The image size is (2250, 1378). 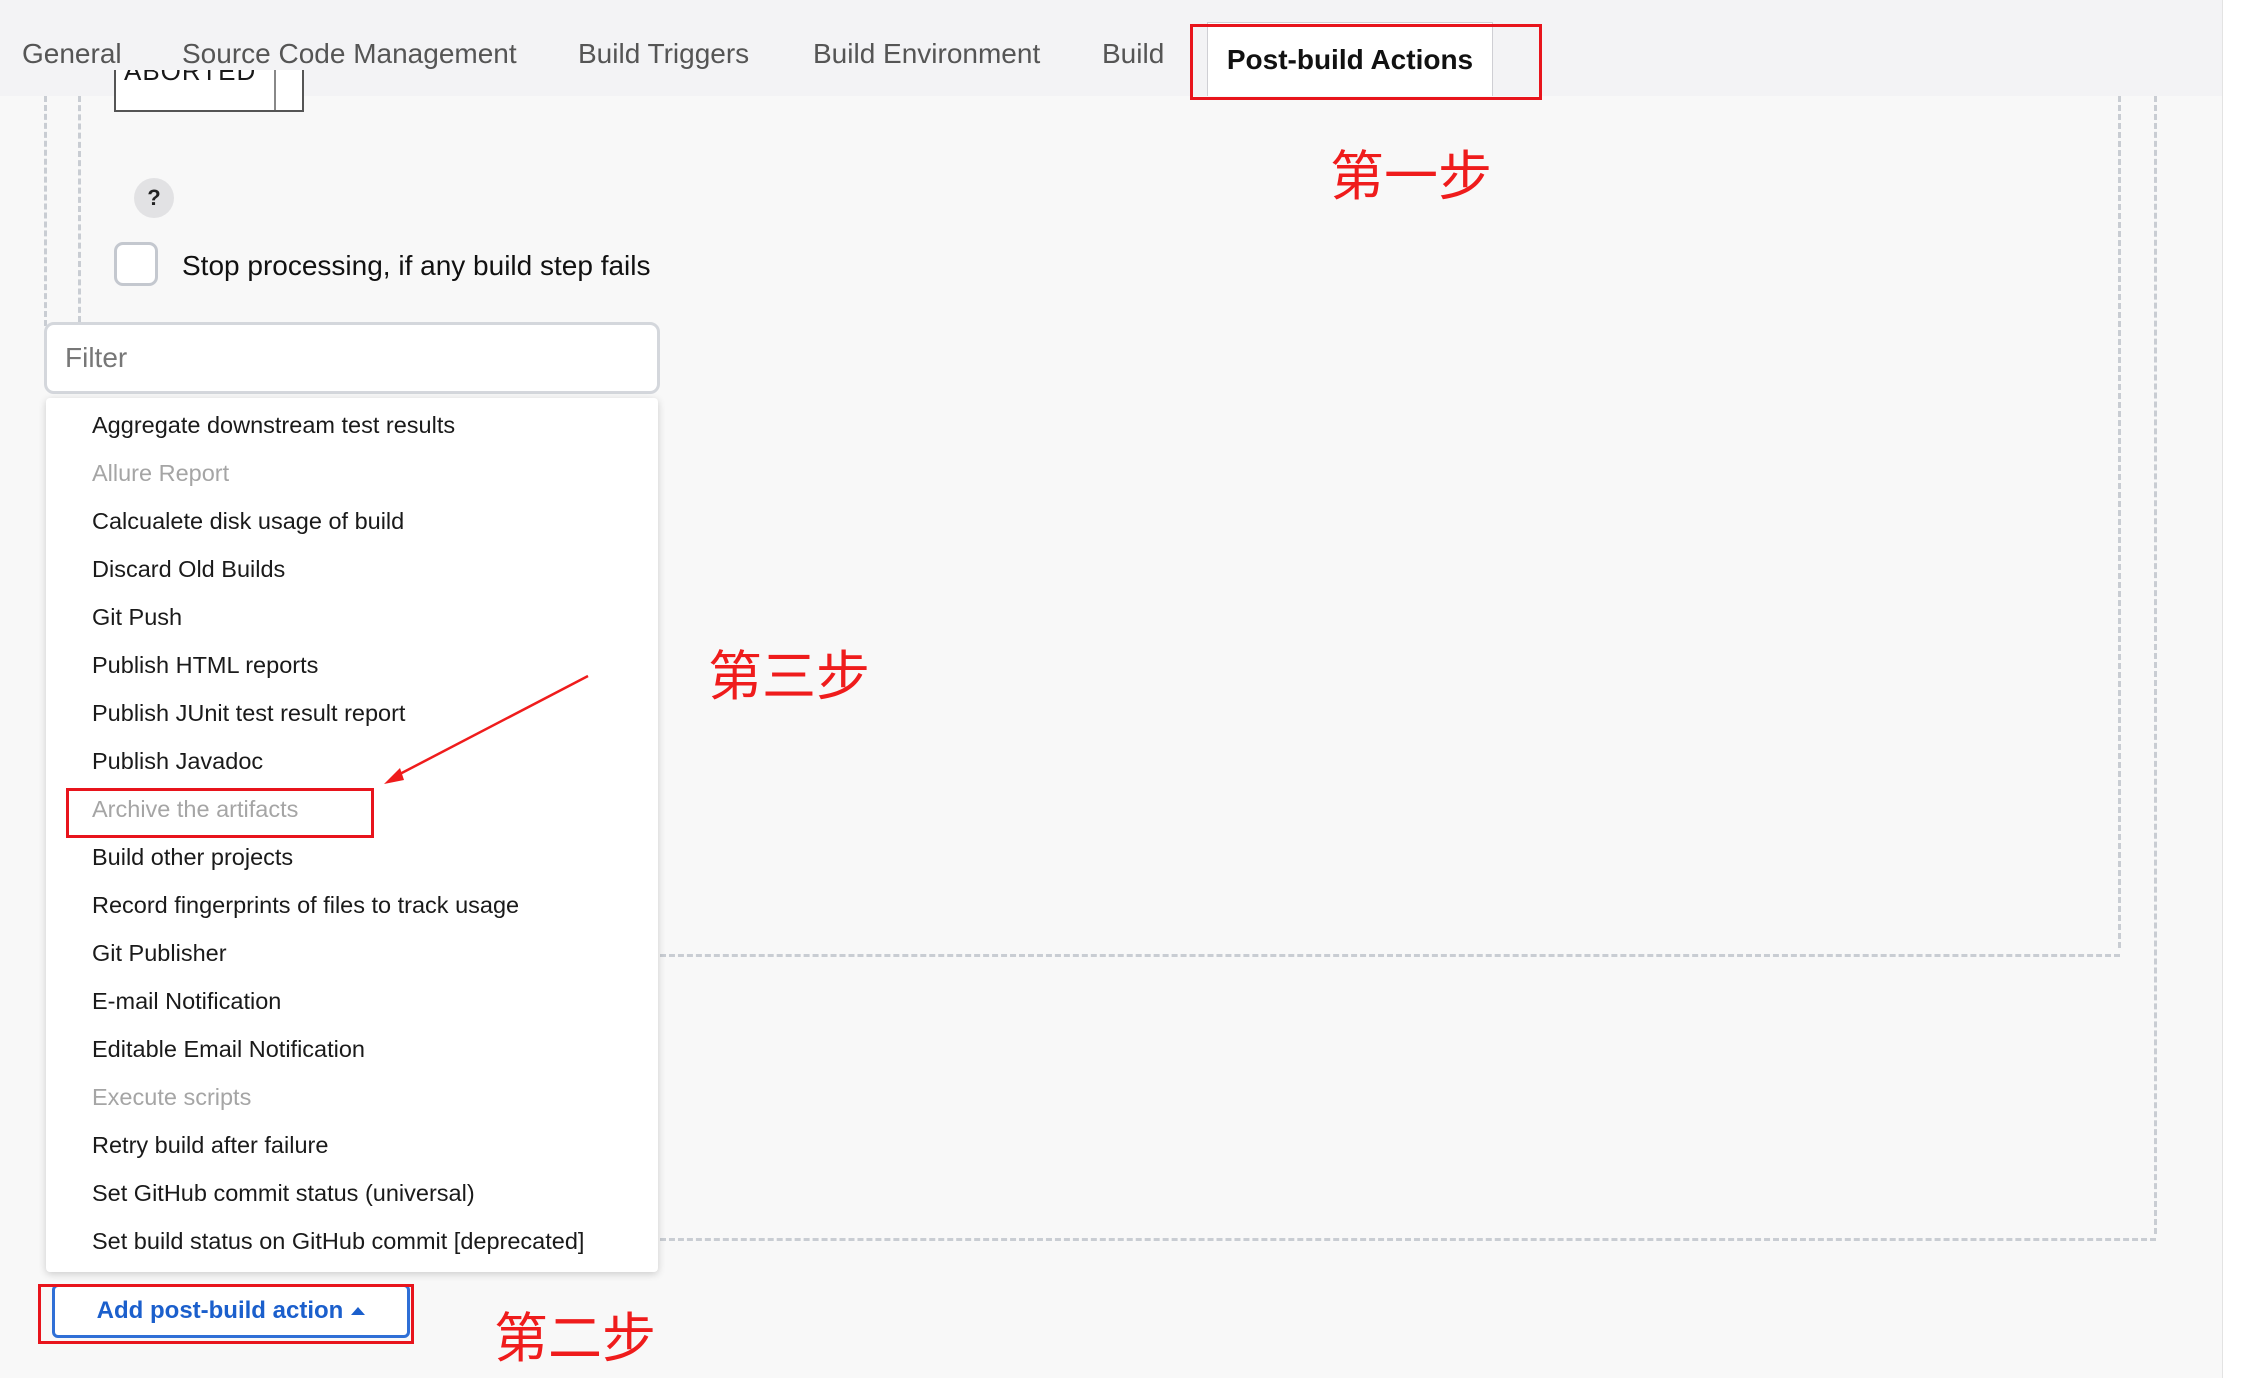 What do you see at coordinates (492, 726) in the screenshot?
I see `arrow-shaft` at bounding box center [492, 726].